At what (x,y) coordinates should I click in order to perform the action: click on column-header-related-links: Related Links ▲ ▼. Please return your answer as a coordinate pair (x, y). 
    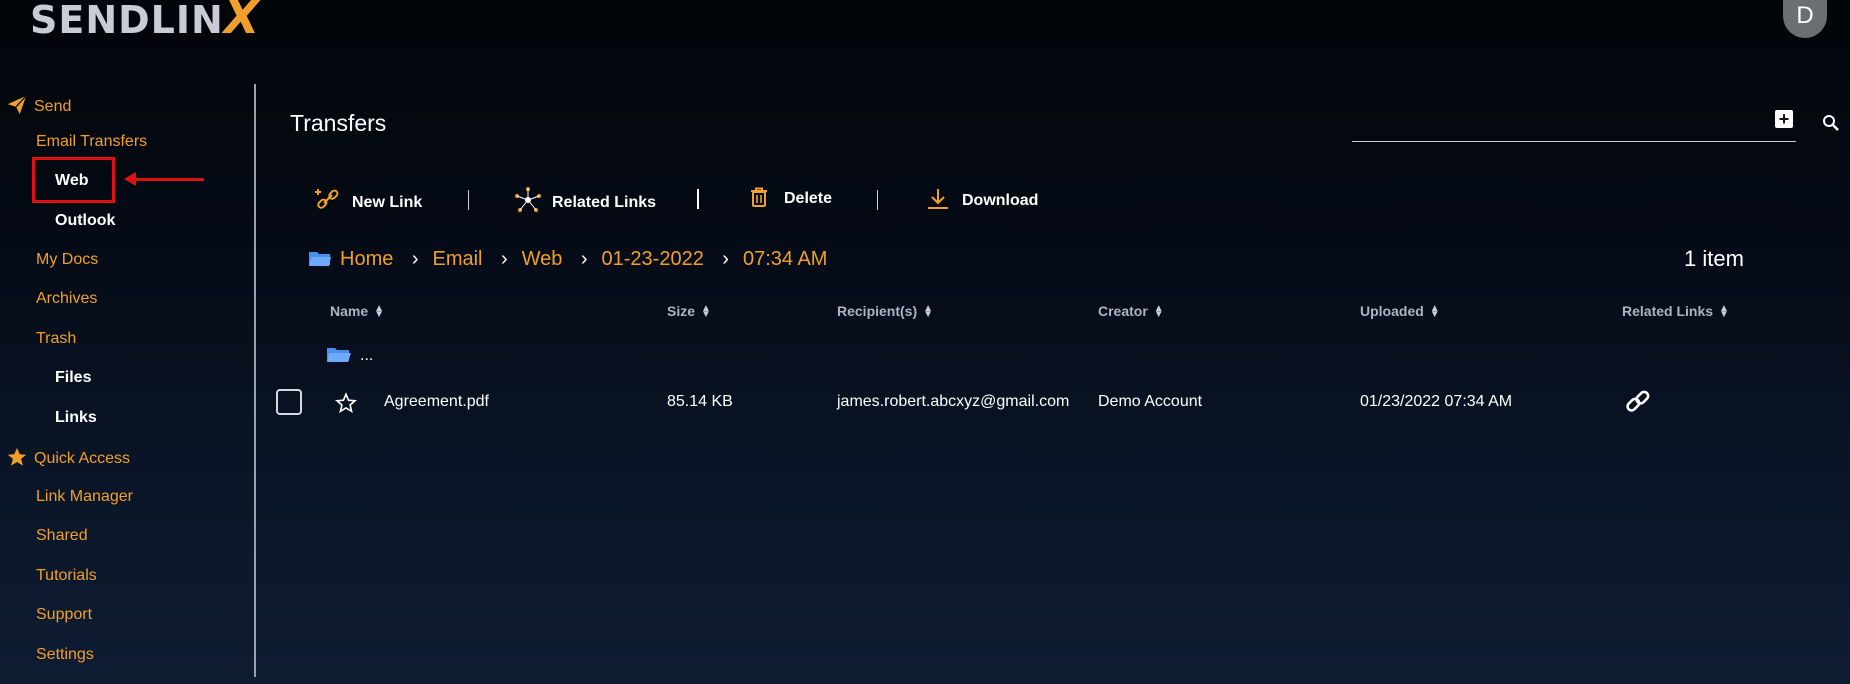
    Looking at the image, I should click on (1675, 312).